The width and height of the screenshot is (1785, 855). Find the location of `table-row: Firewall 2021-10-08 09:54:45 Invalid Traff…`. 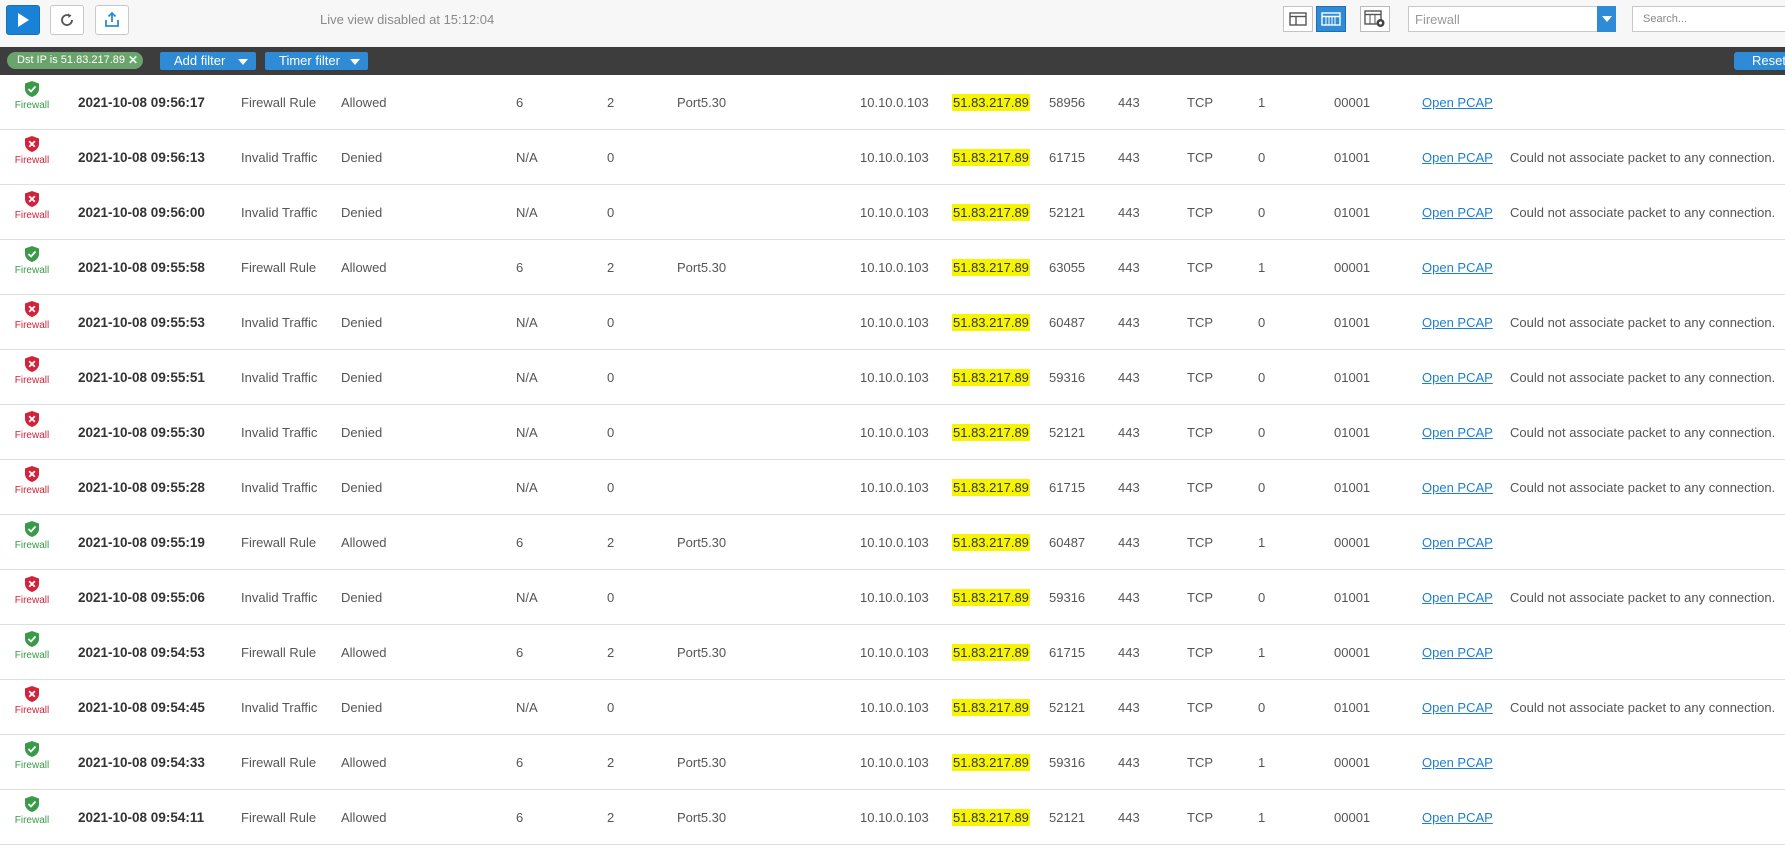

table-row: Firewall 2021-10-08 09:54:45 Invalid Traff… is located at coordinates (892, 707).